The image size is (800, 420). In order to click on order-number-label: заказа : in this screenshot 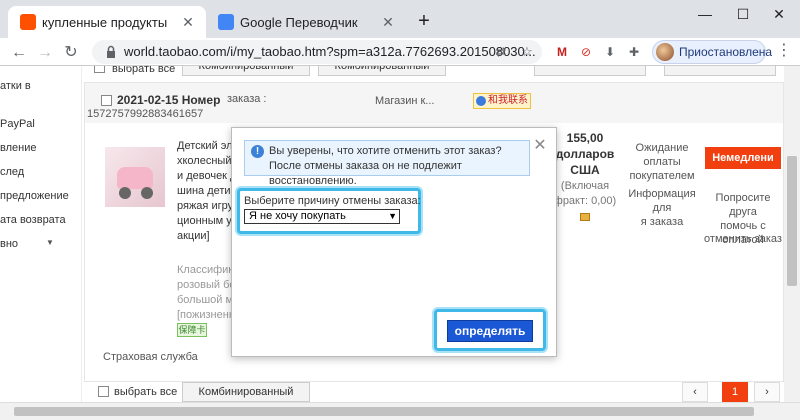, I will do `click(247, 99)`.